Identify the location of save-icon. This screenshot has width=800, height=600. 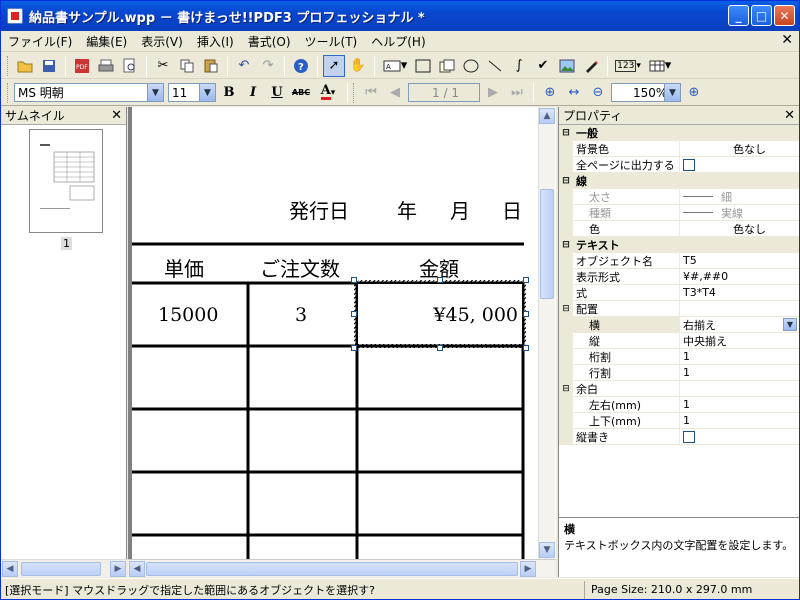
(49, 66).